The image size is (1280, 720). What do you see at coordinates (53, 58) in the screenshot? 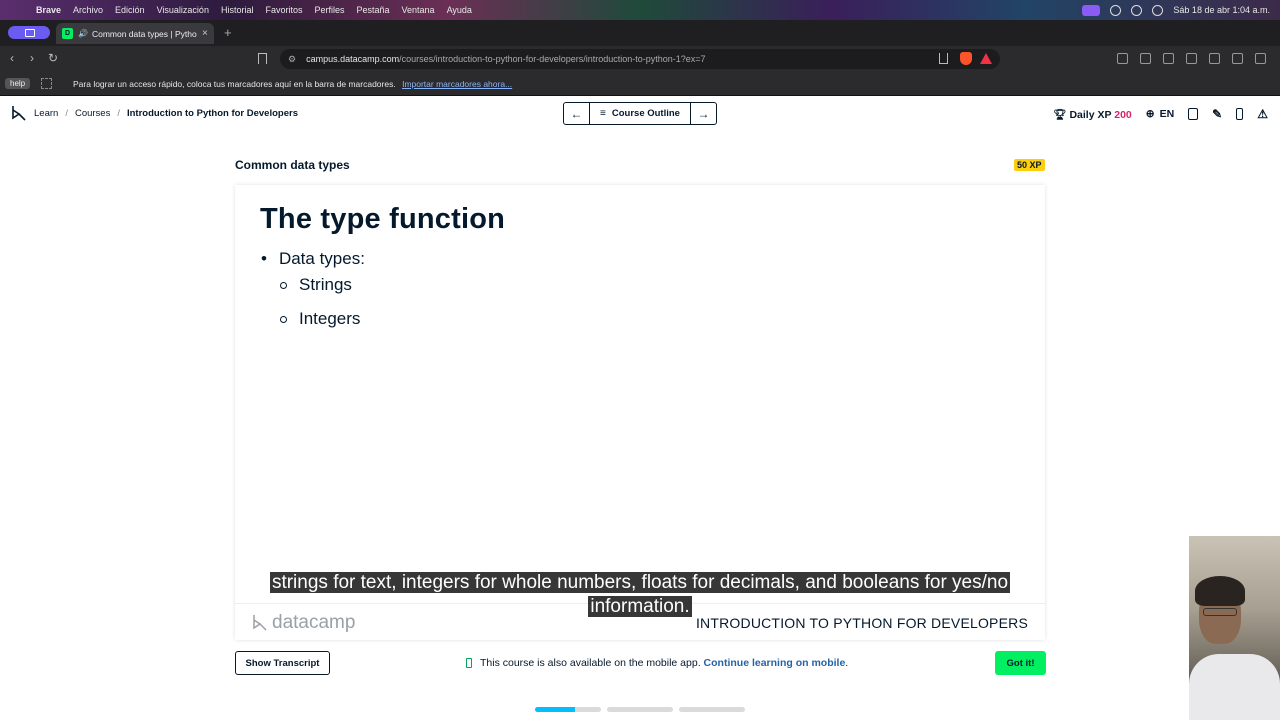
I see `reload-icon: ↻` at bounding box center [53, 58].